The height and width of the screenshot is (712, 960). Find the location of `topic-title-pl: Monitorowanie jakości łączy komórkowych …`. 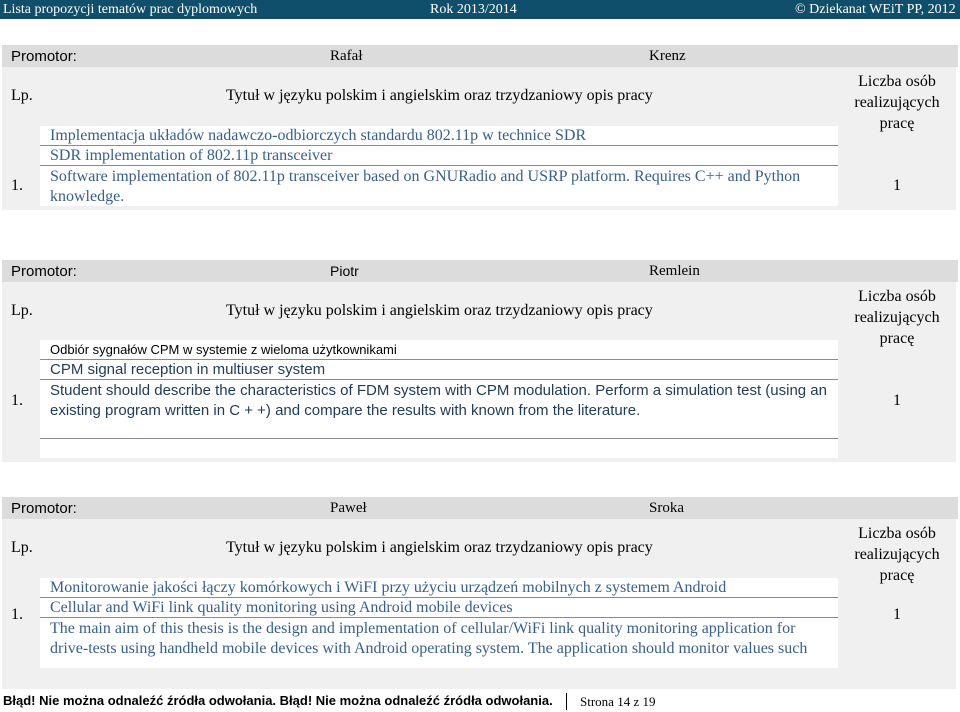

topic-title-pl: Monitorowanie jakości łączy komórkowych … is located at coordinates (388, 587).